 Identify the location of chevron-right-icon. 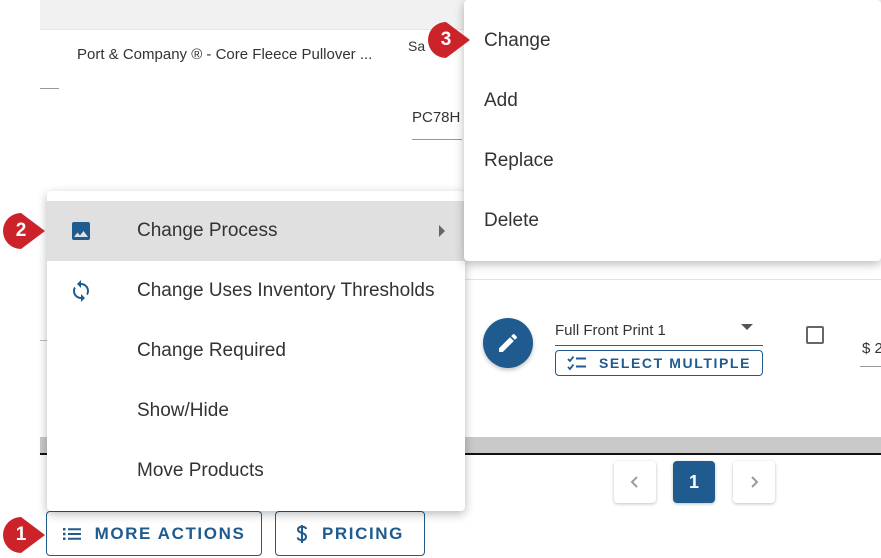
(755, 482).